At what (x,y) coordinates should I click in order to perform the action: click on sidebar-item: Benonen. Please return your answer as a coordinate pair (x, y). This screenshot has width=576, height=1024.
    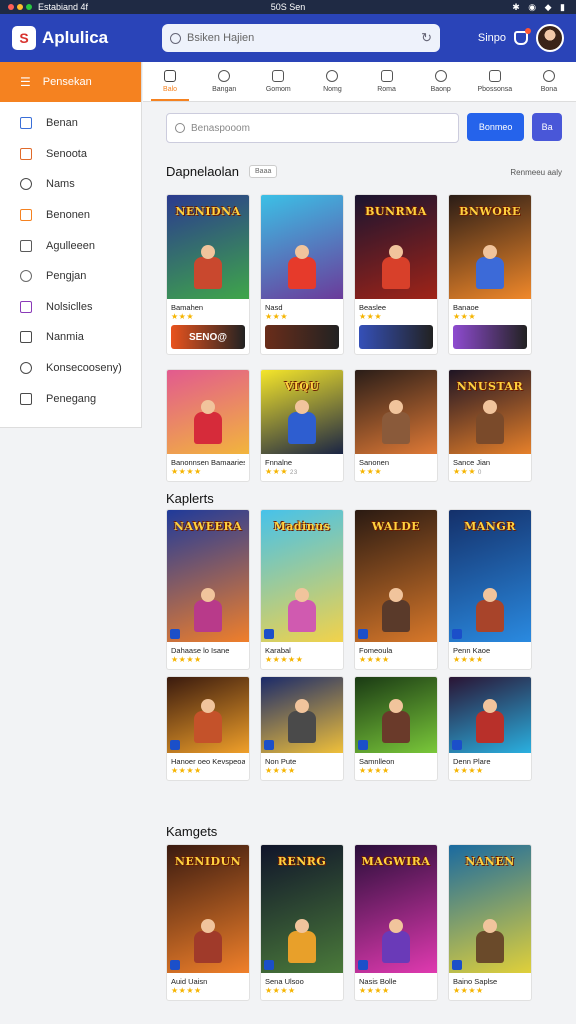
    Looking at the image, I should click on (70, 215).